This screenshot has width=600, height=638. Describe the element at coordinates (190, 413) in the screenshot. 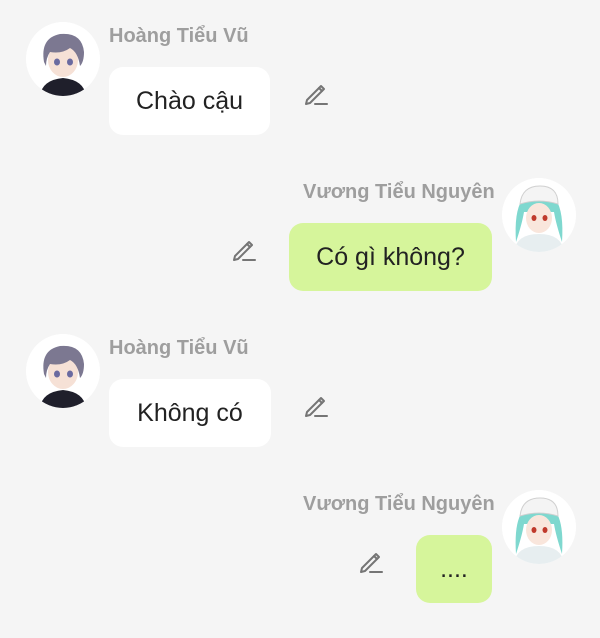

I see `message-bubble: Không có` at that location.